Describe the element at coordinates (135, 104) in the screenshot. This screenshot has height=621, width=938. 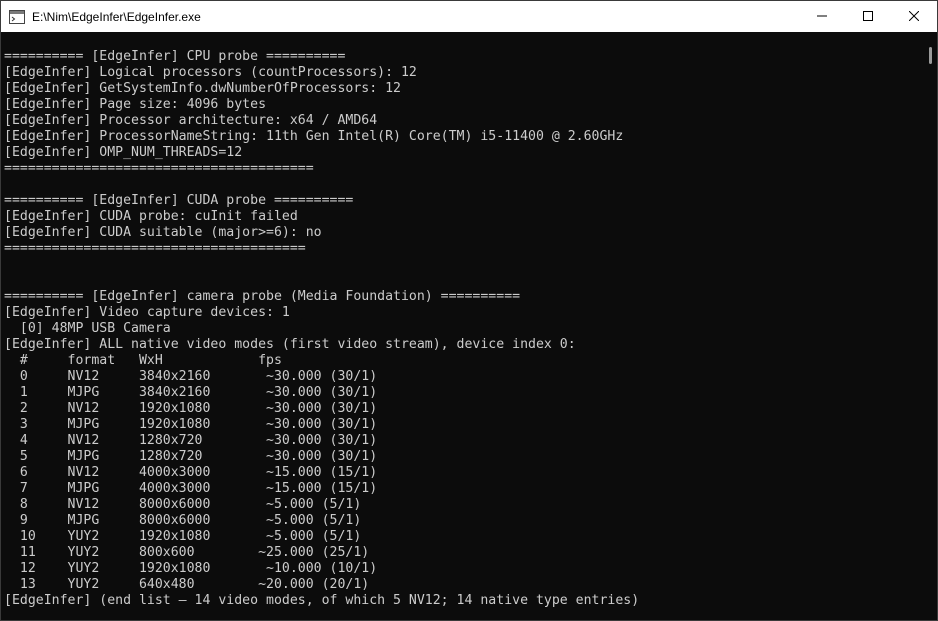
I see `console-line: [EdgeInfer] Page size: 4096 bytes` at that location.